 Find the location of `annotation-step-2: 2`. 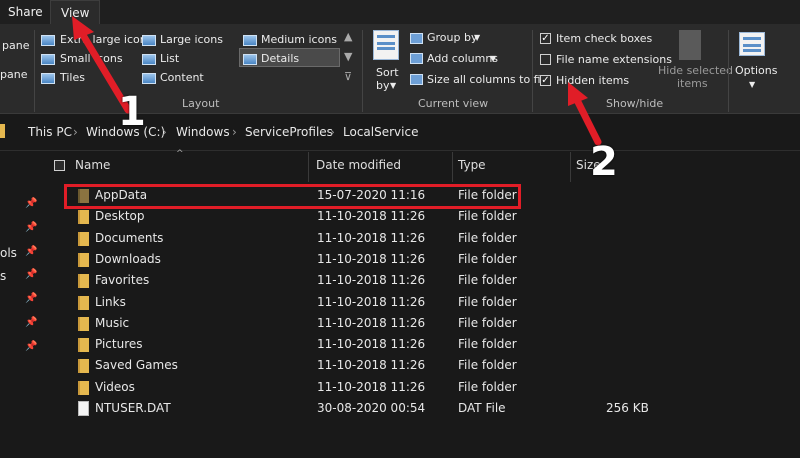

annotation-step-2: 2 is located at coordinates (604, 162).